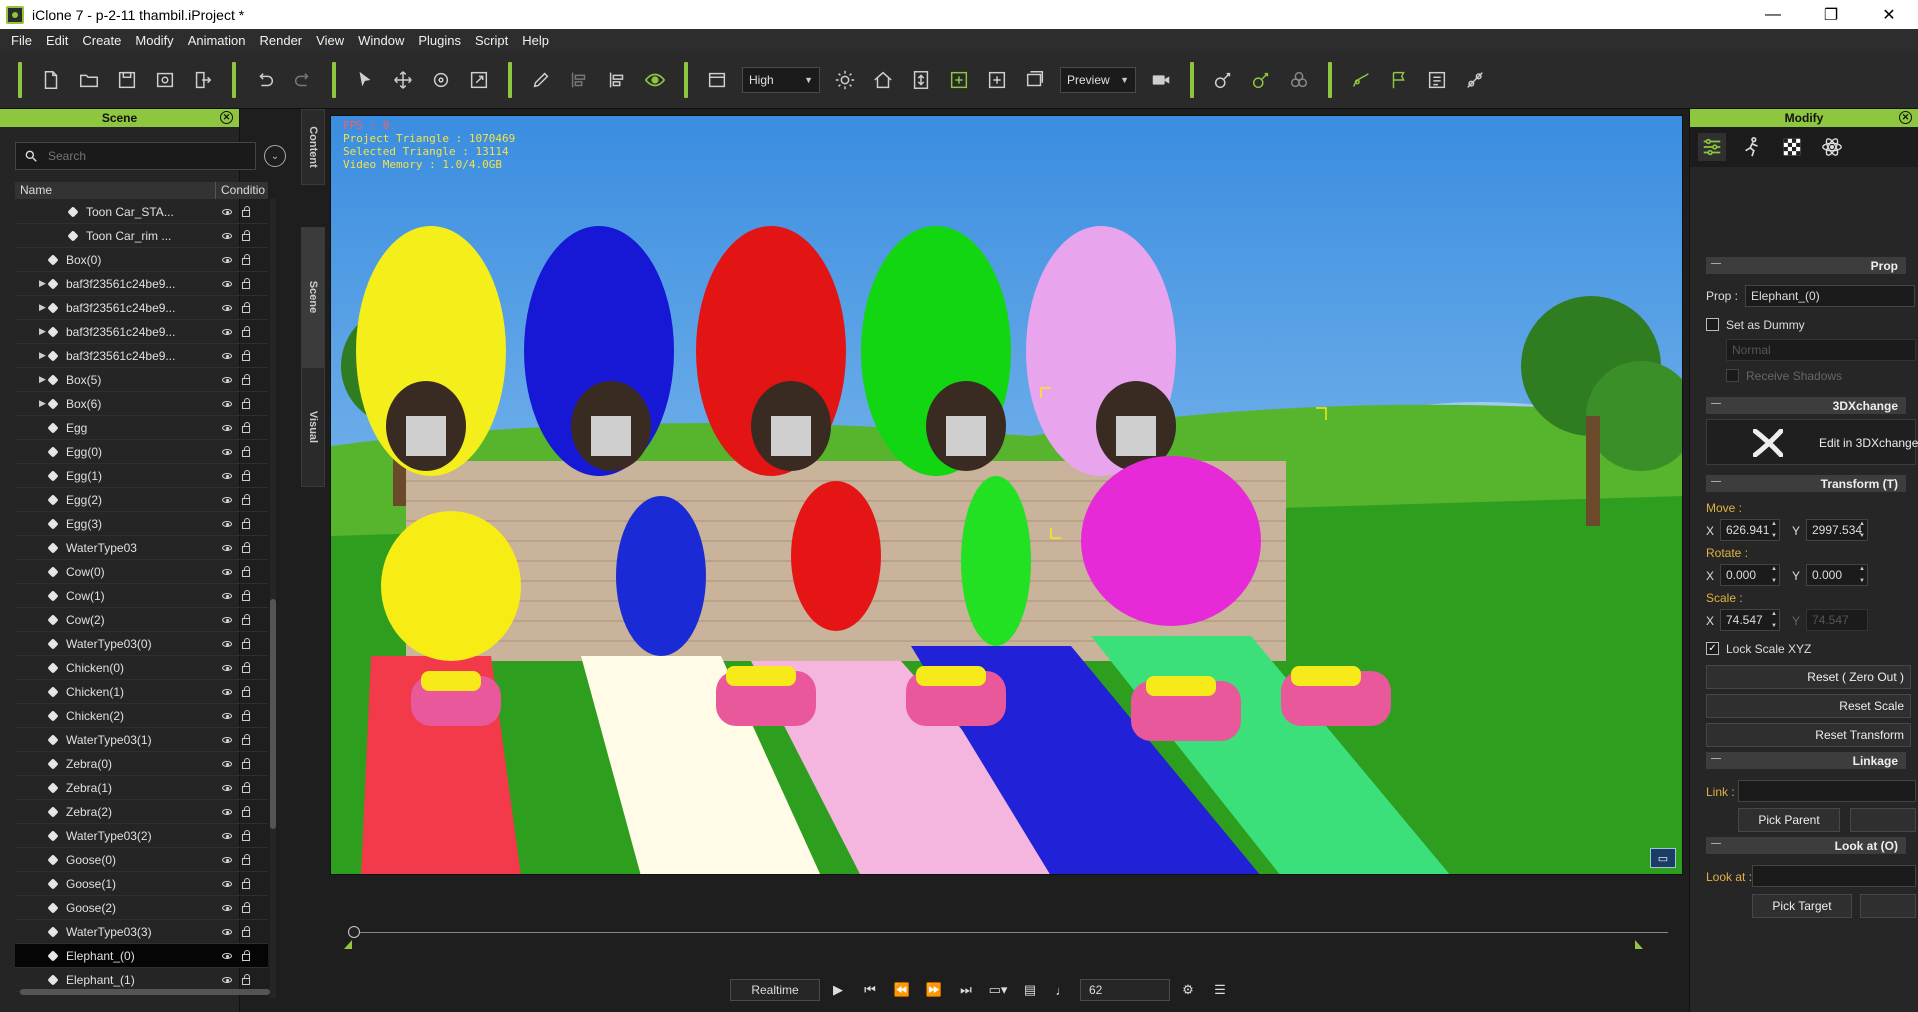 The height and width of the screenshot is (1012, 1918). What do you see at coordinates (281, 40) in the screenshot?
I see `menu-render: Render` at bounding box center [281, 40].